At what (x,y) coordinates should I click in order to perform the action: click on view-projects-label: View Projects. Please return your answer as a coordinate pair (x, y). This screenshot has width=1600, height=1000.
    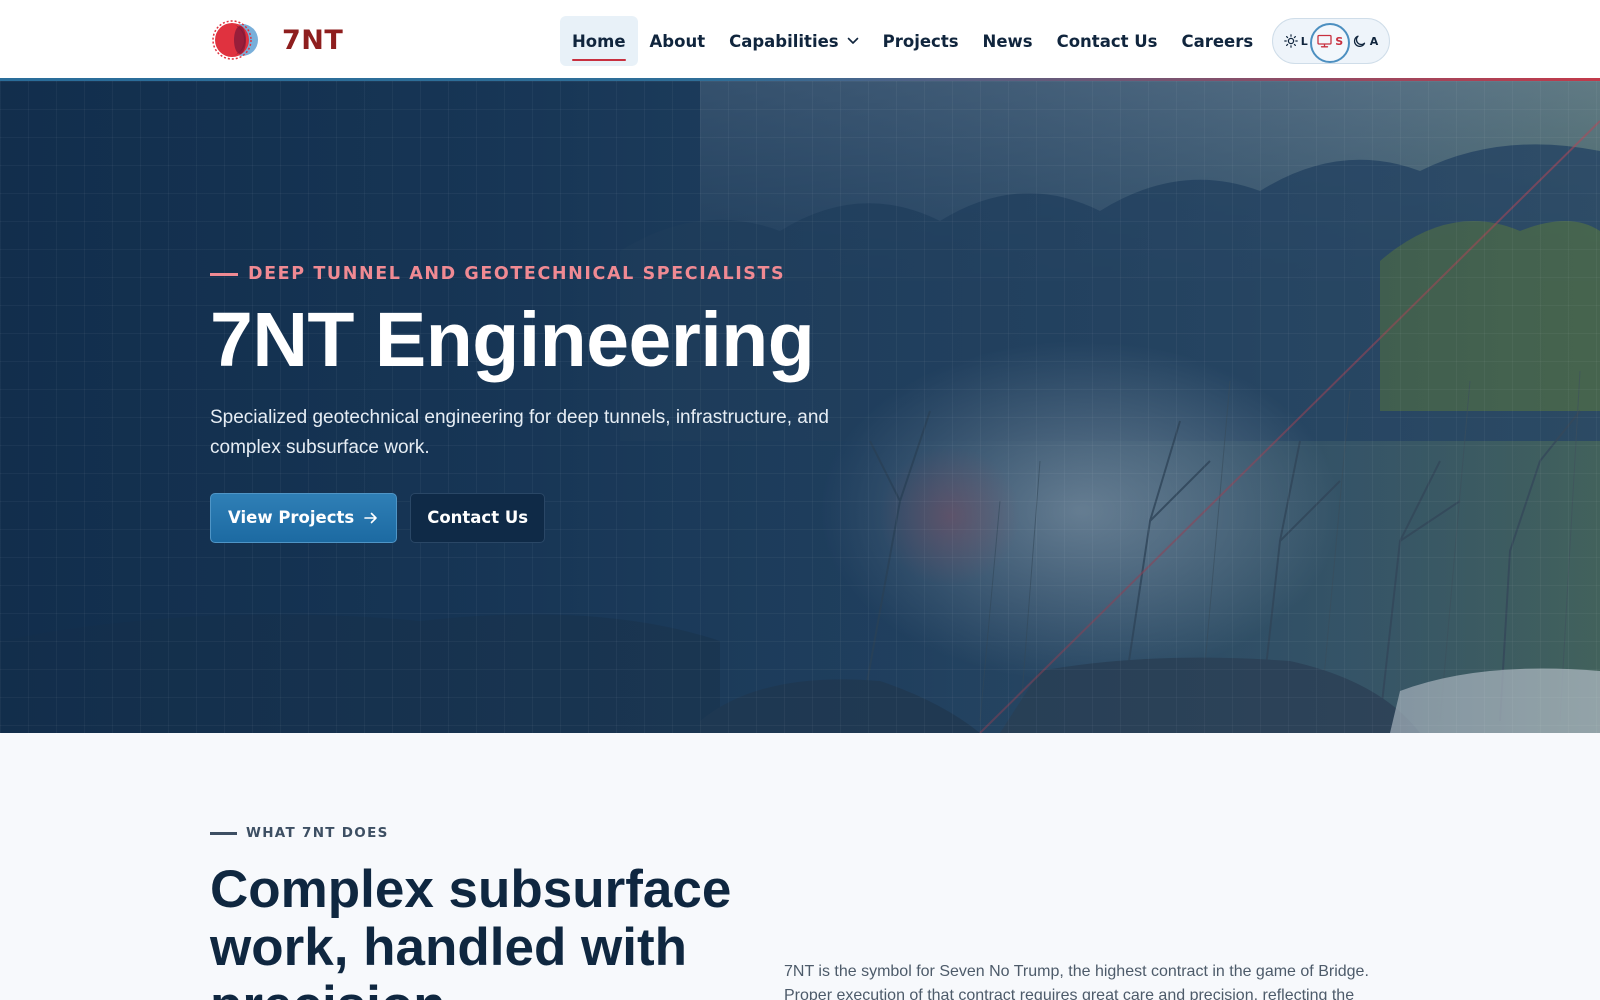
    Looking at the image, I should click on (291, 518).